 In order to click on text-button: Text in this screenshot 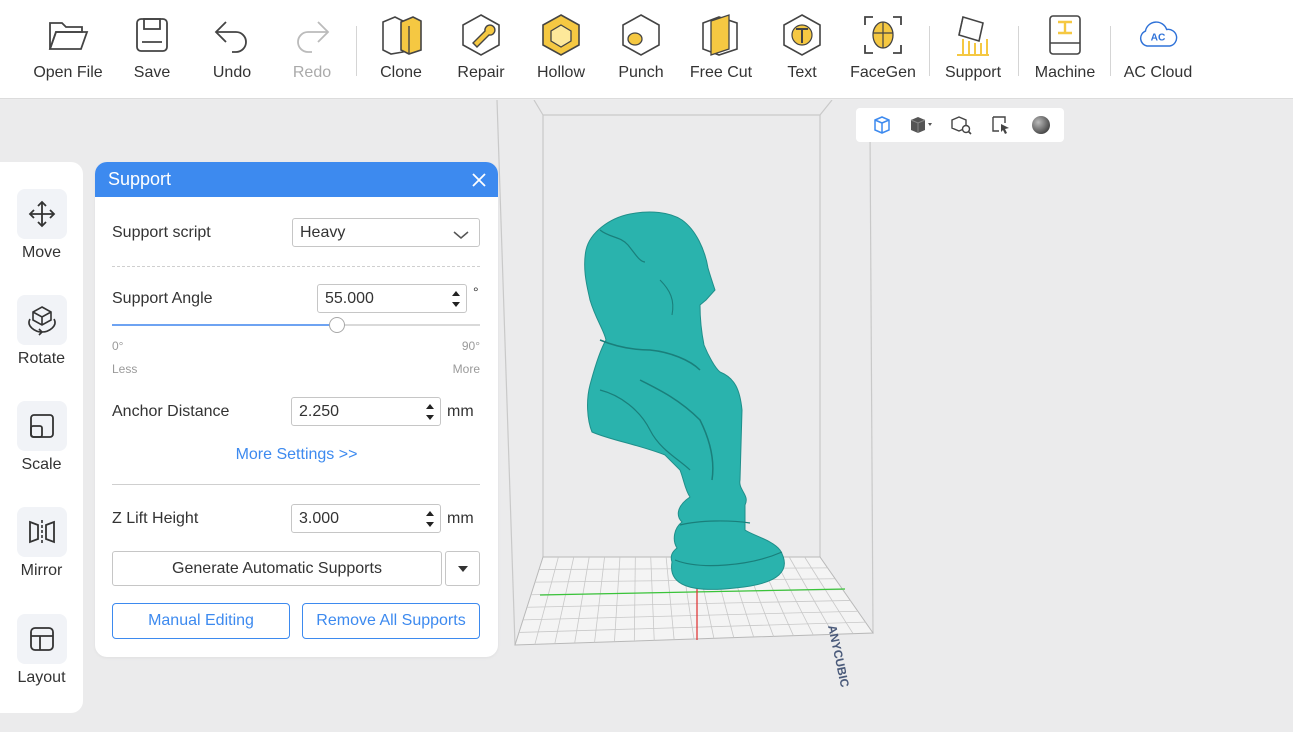, I will do `click(802, 51)`.